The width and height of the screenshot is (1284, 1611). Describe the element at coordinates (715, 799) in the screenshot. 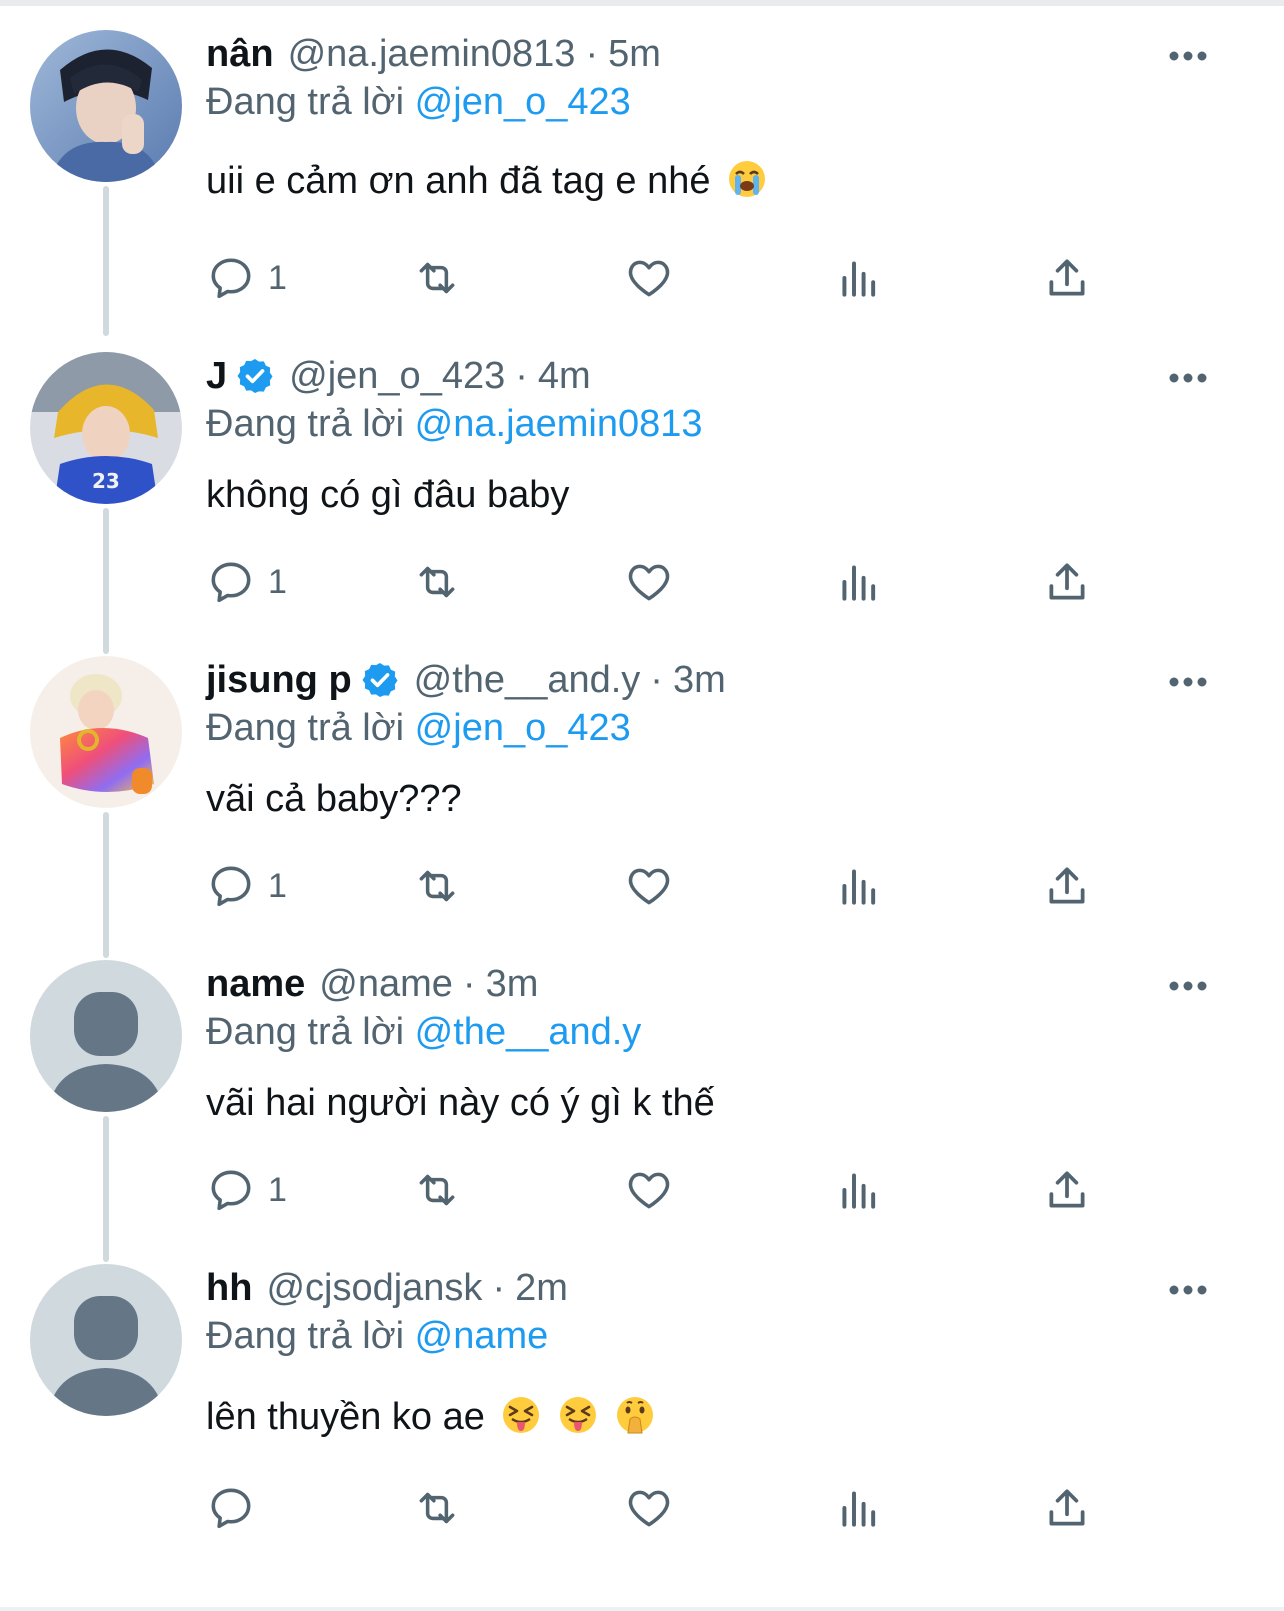

I see `tweet-text: vãi cả baby???` at that location.